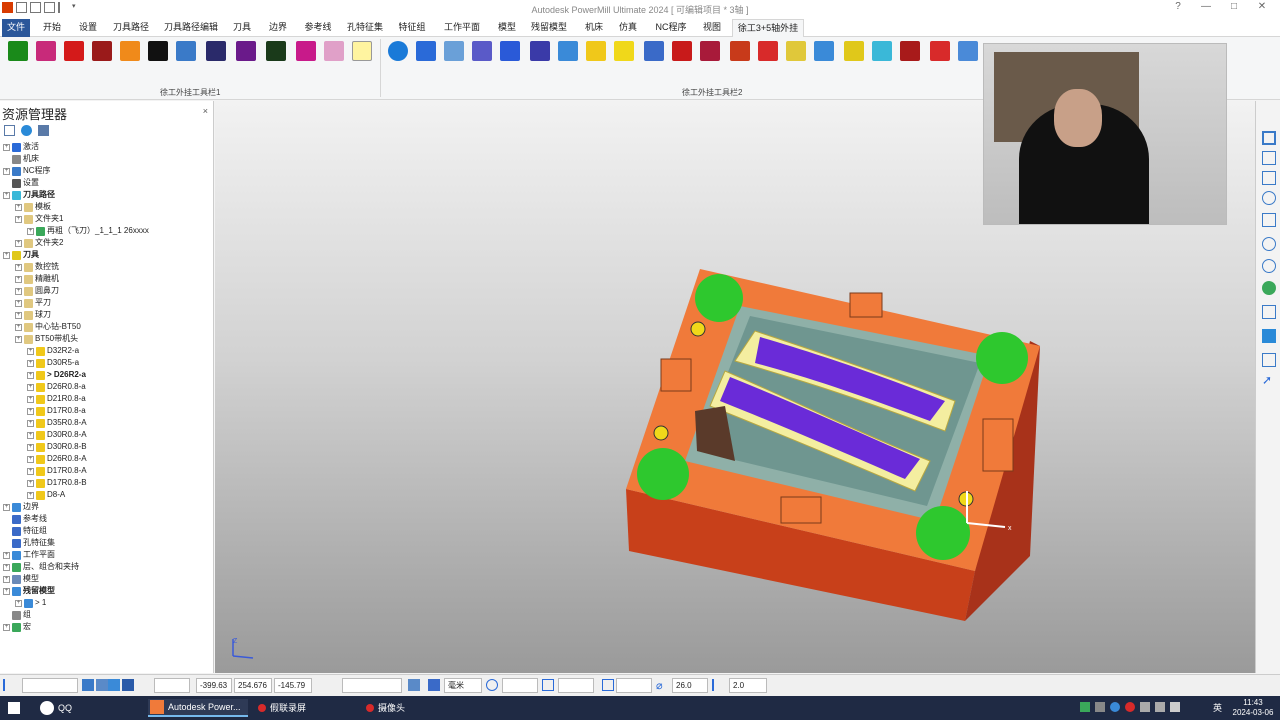 This screenshot has width=1280, height=720. I want to click on tree-node: + 宏, so click(17, 627).